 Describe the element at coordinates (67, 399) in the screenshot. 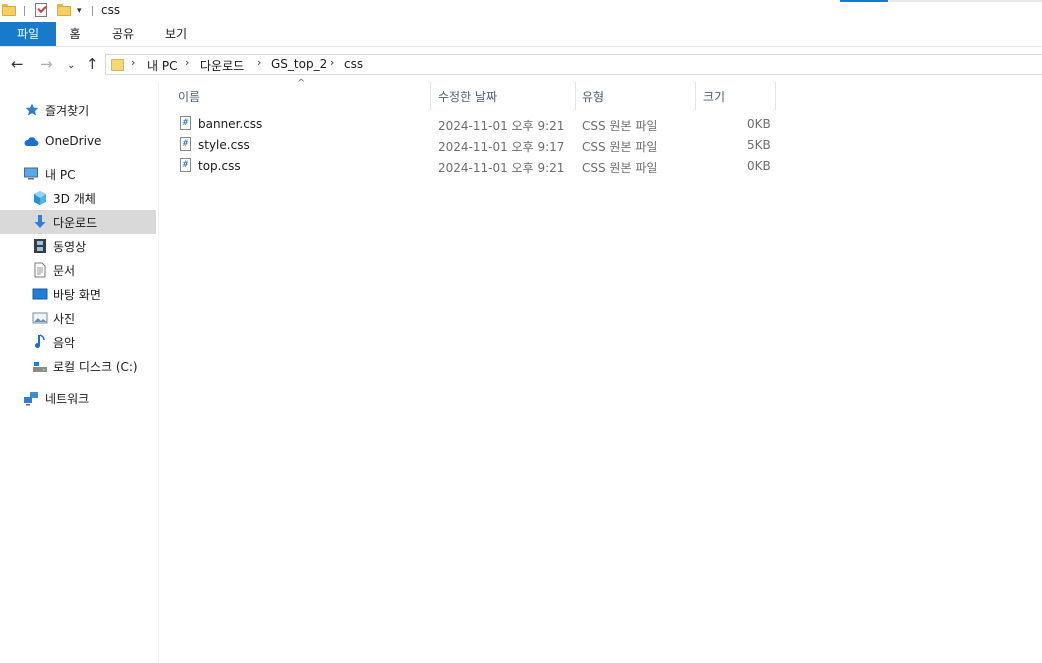

I see `nav-label: 네트워크` at that location.